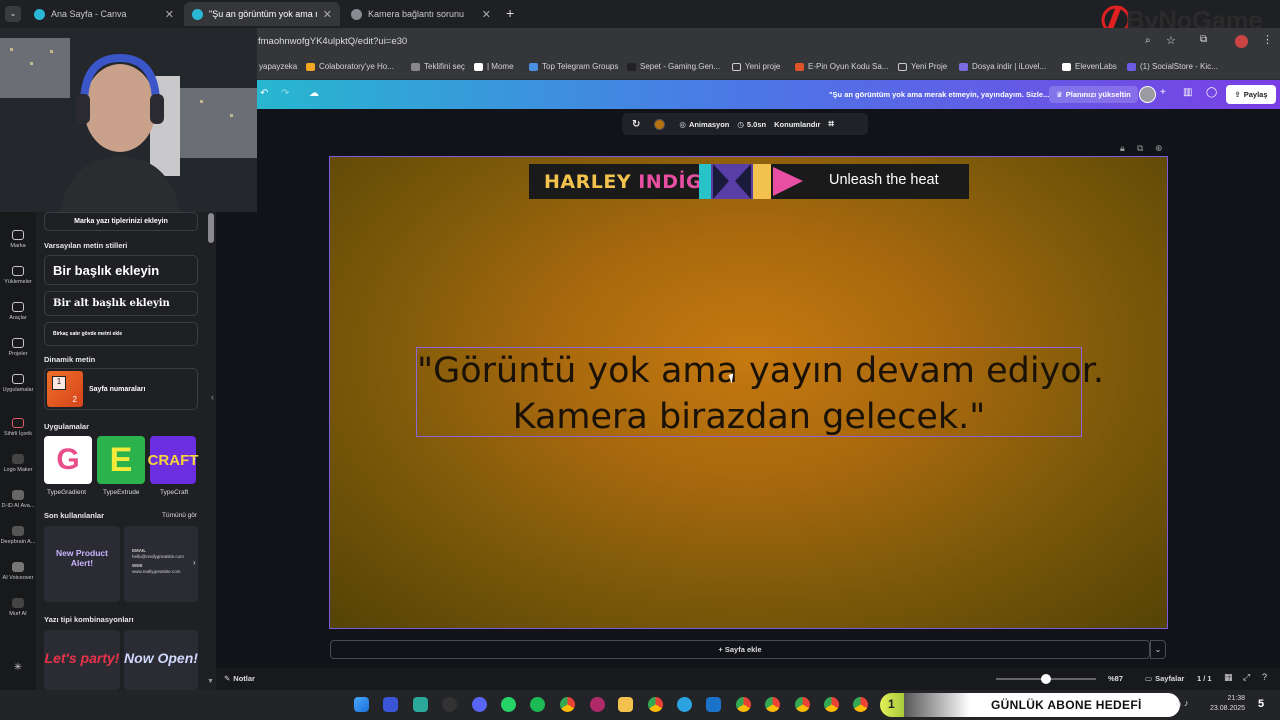  What do you see at coordinates (1241, 41) in the screenshot?
I see `profile-avatar` at bounding box center [1241, 41].